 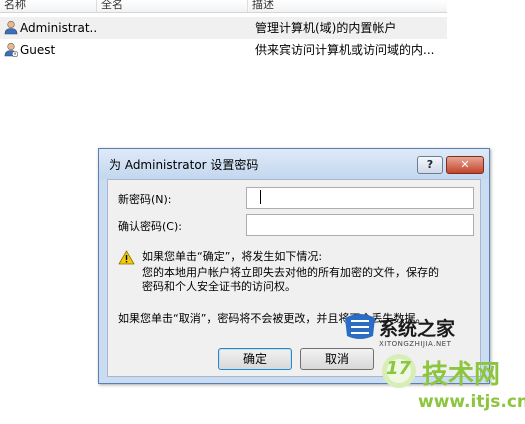 What do you see at coordinates (326, 28) in the screenshot?
I see `user-description: 管理计算机(域)的内置帐户` at bounding box center [326, 28].